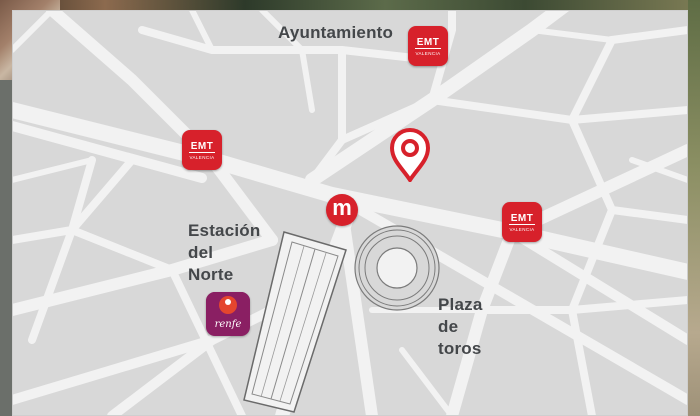  I want to click on metro-marker-text: m, so click(342, 207).